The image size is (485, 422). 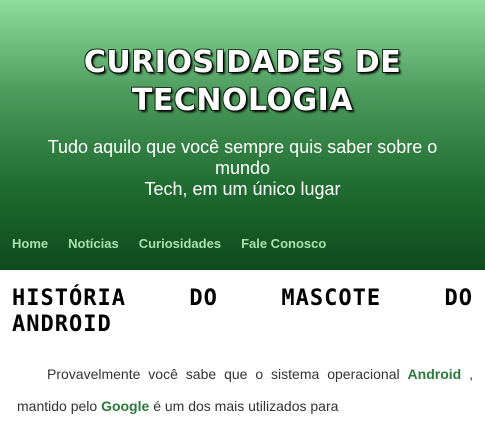 What do you see at coordinates (93, 243) in the screenshot?
I see `nav-item-noticias: Notícias` at bounding box center [93, 243].